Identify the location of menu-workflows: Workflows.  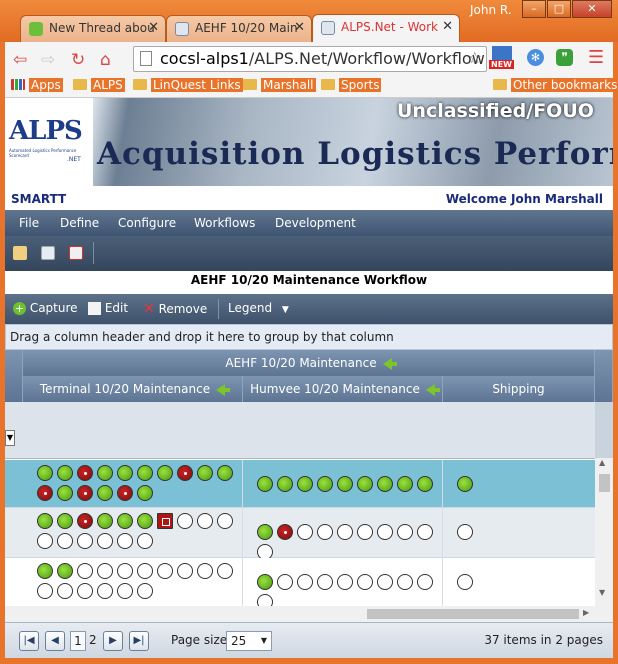
(224, 223).